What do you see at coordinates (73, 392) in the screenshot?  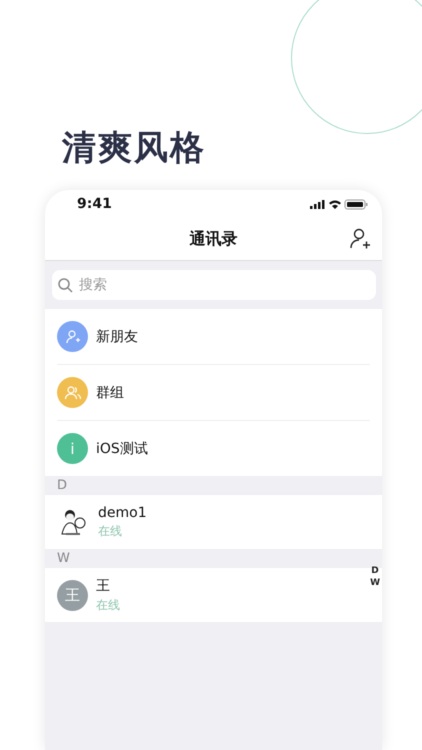 I see `group-icon` at bounding box center [73, 392].